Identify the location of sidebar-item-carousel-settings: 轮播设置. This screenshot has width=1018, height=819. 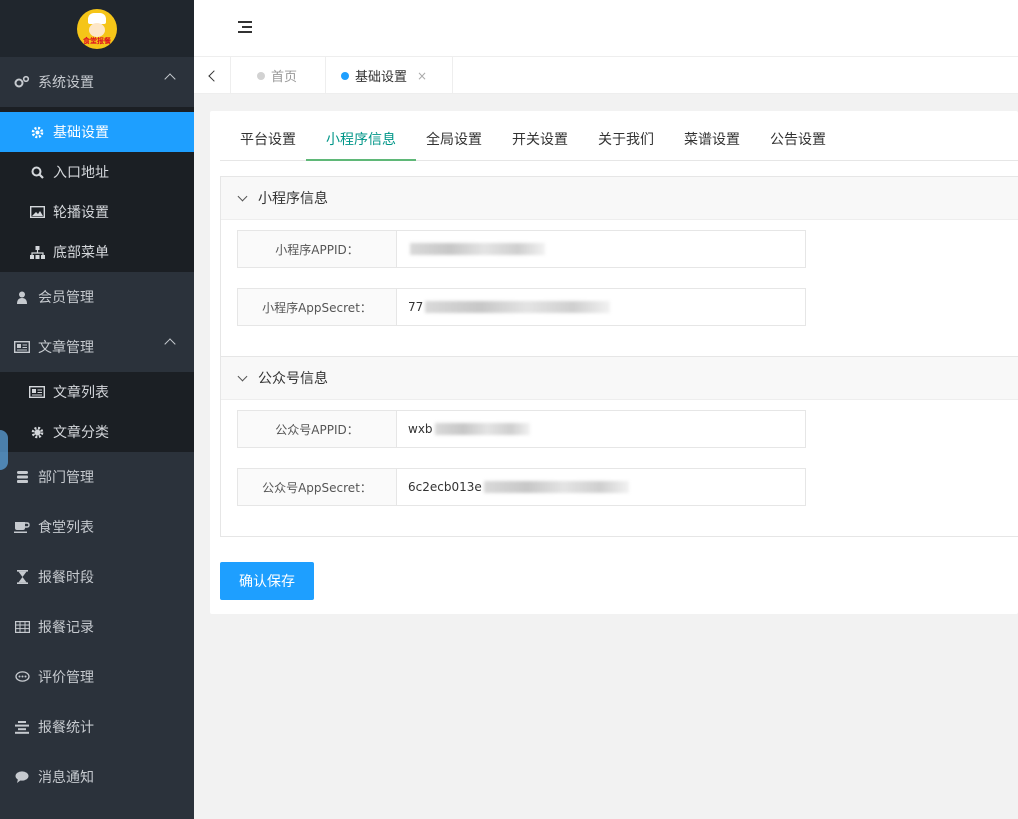
(97, 212).